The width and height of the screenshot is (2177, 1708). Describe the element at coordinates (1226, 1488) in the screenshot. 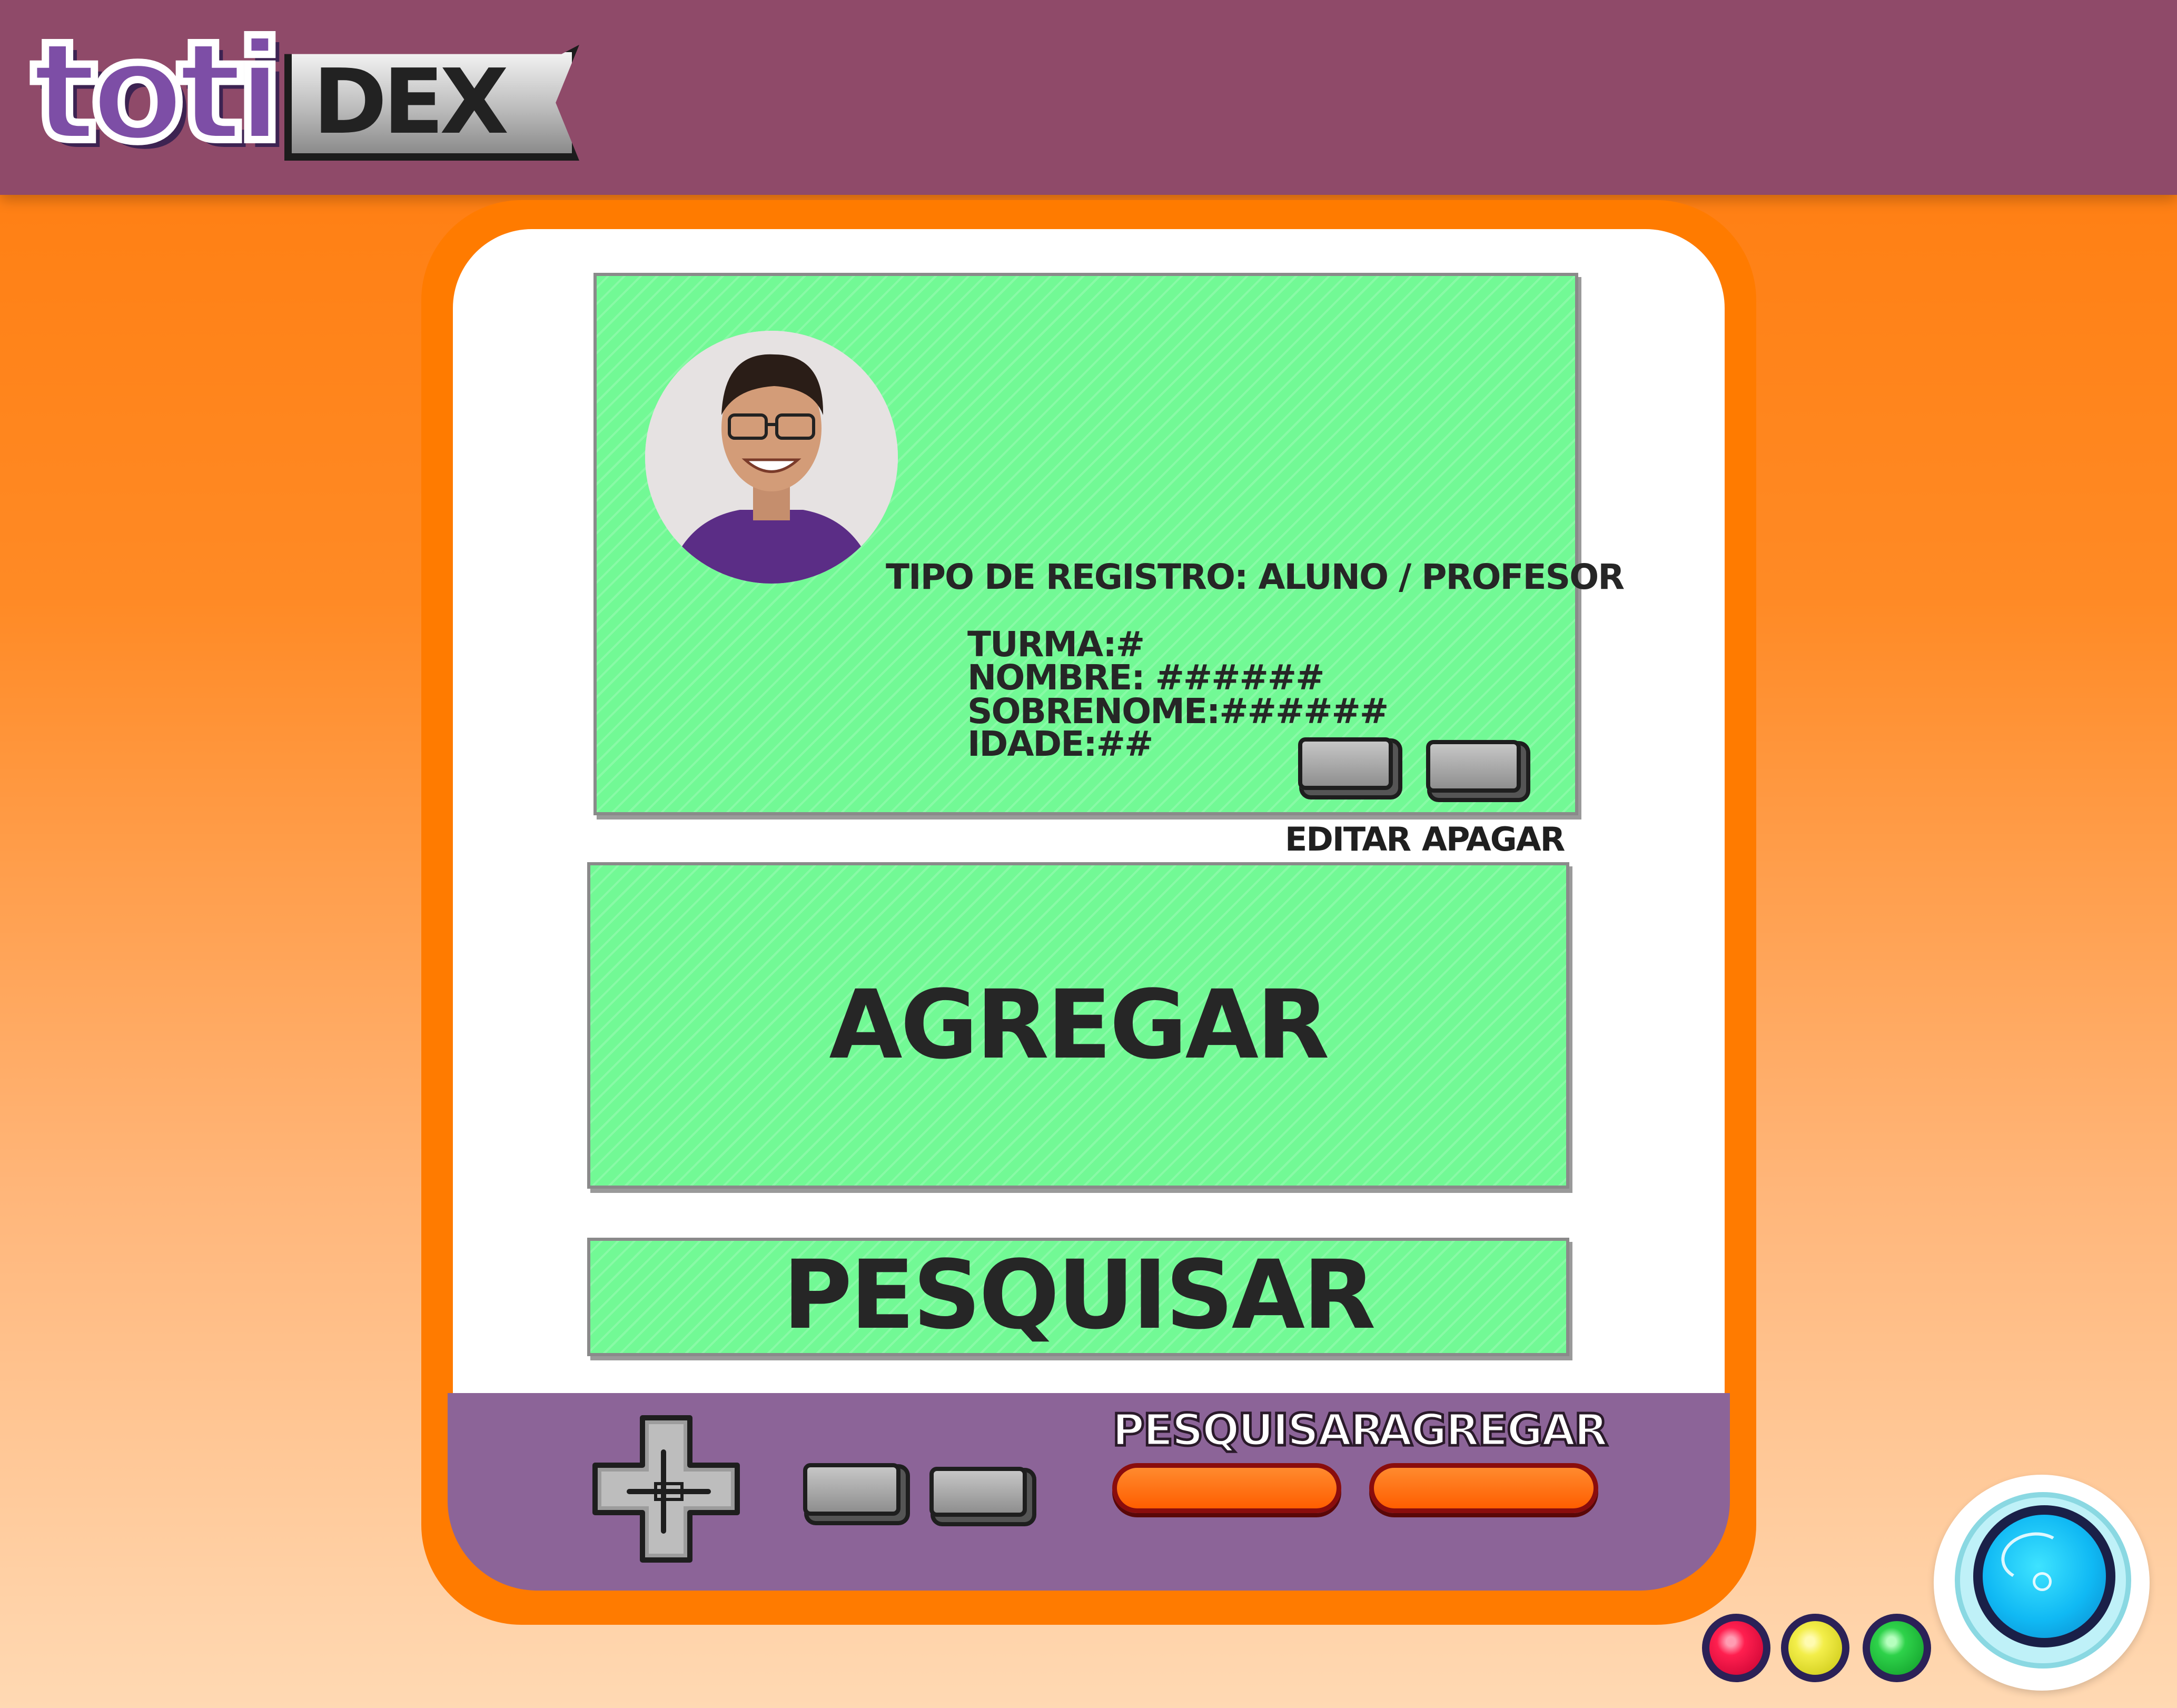

I see `shortcut-search-button` at that location.